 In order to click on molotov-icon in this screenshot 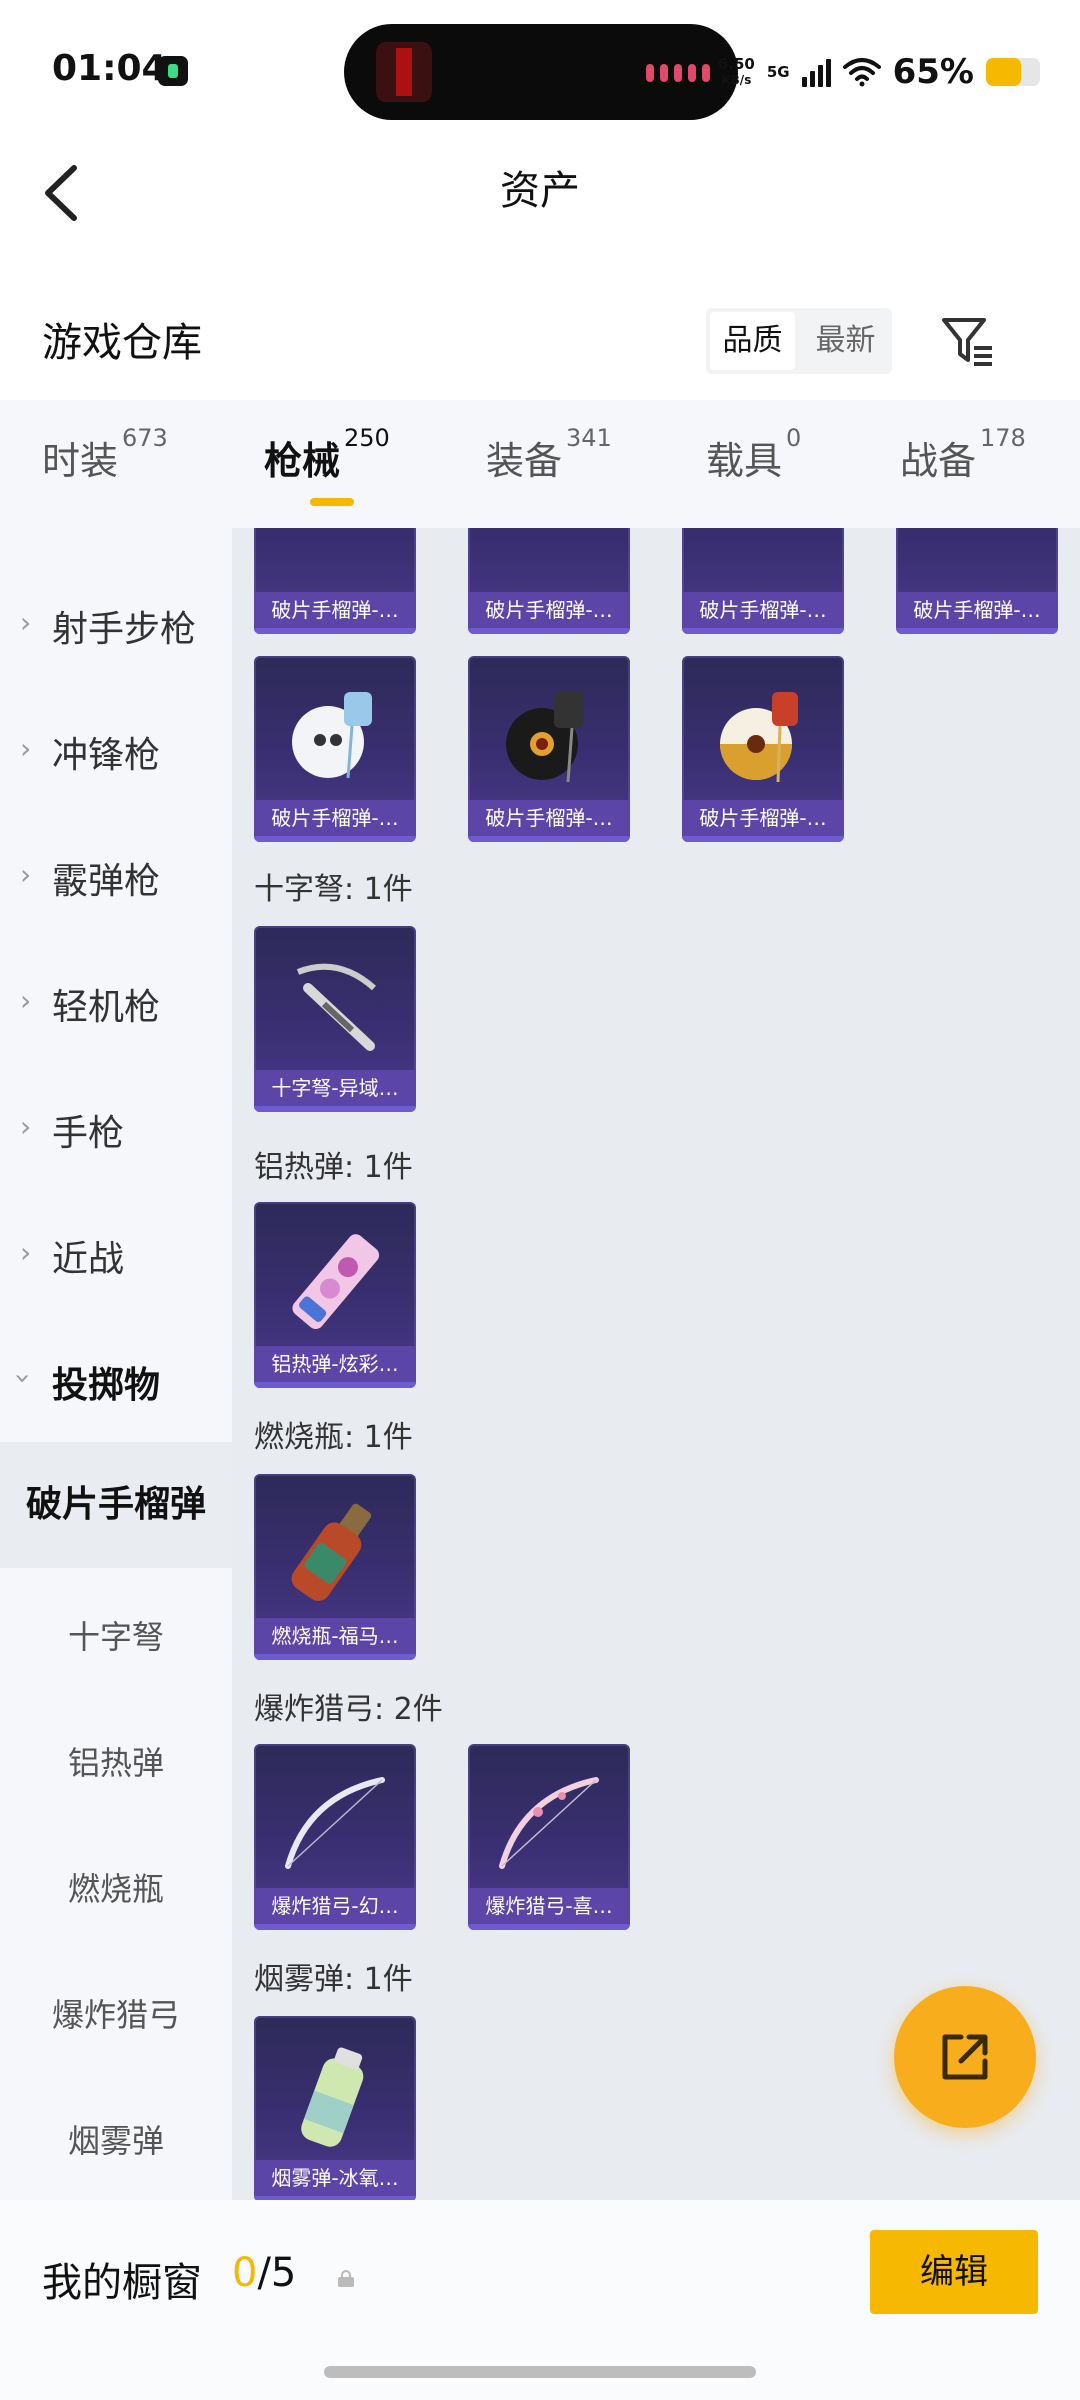, I will do `click(331, 1552)`.